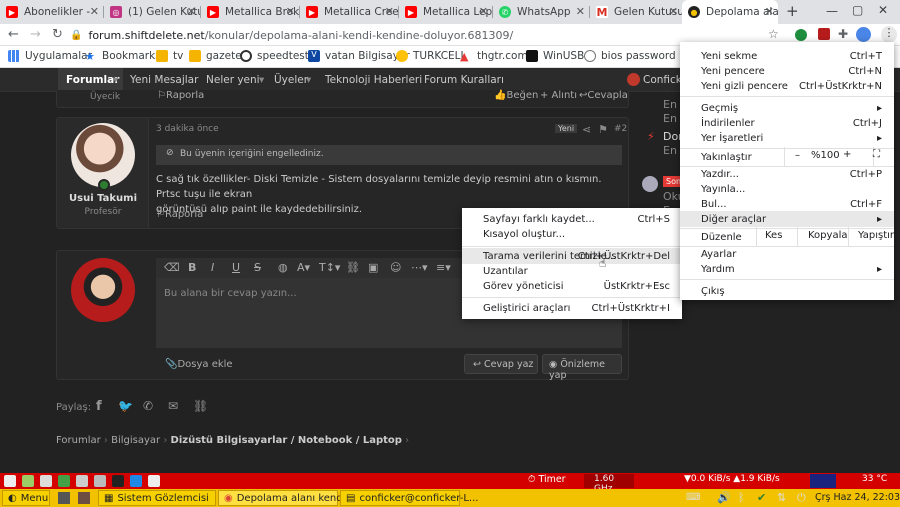 This screenshot has height=507, width=900. Describe the element at coordinates (148, 406) in the screenshot. I see `whatsapp-icon: ✆` at that location.